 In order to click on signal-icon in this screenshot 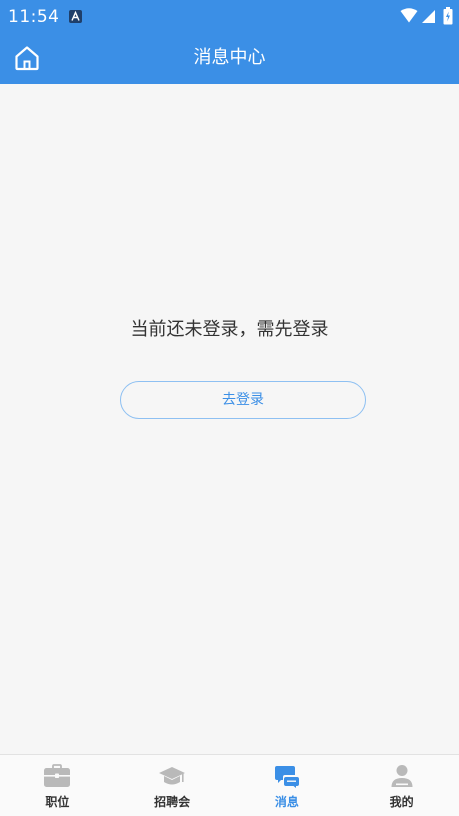, I will do `click(428, 18)`.